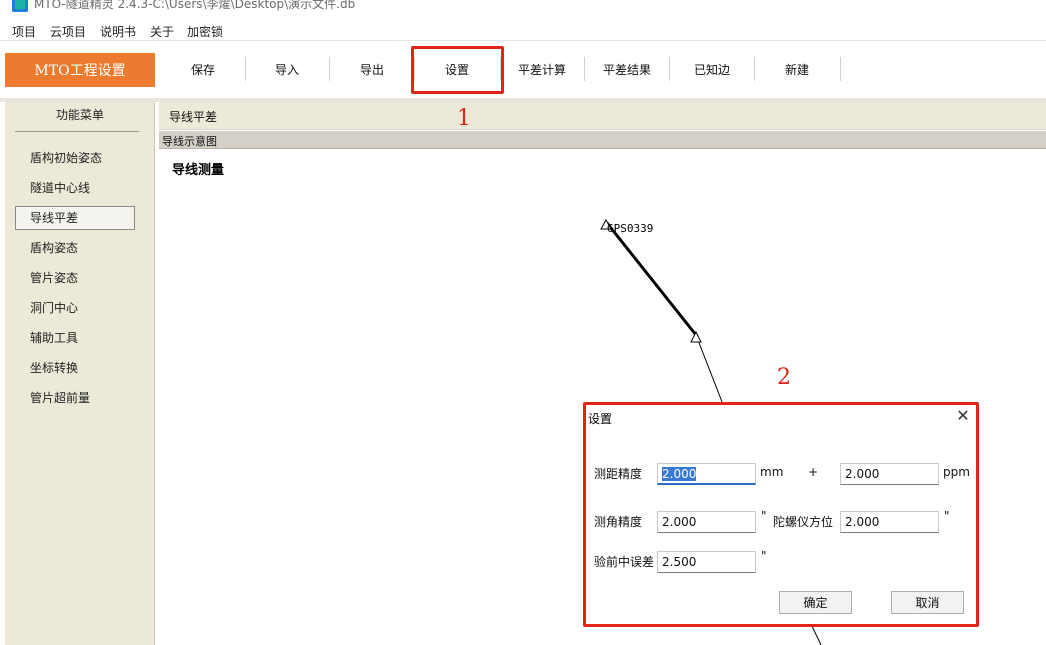  Describe the element at coordinates (79, 115) in the screenshot. I see `sidebar-title: 功能菜单` at that location.